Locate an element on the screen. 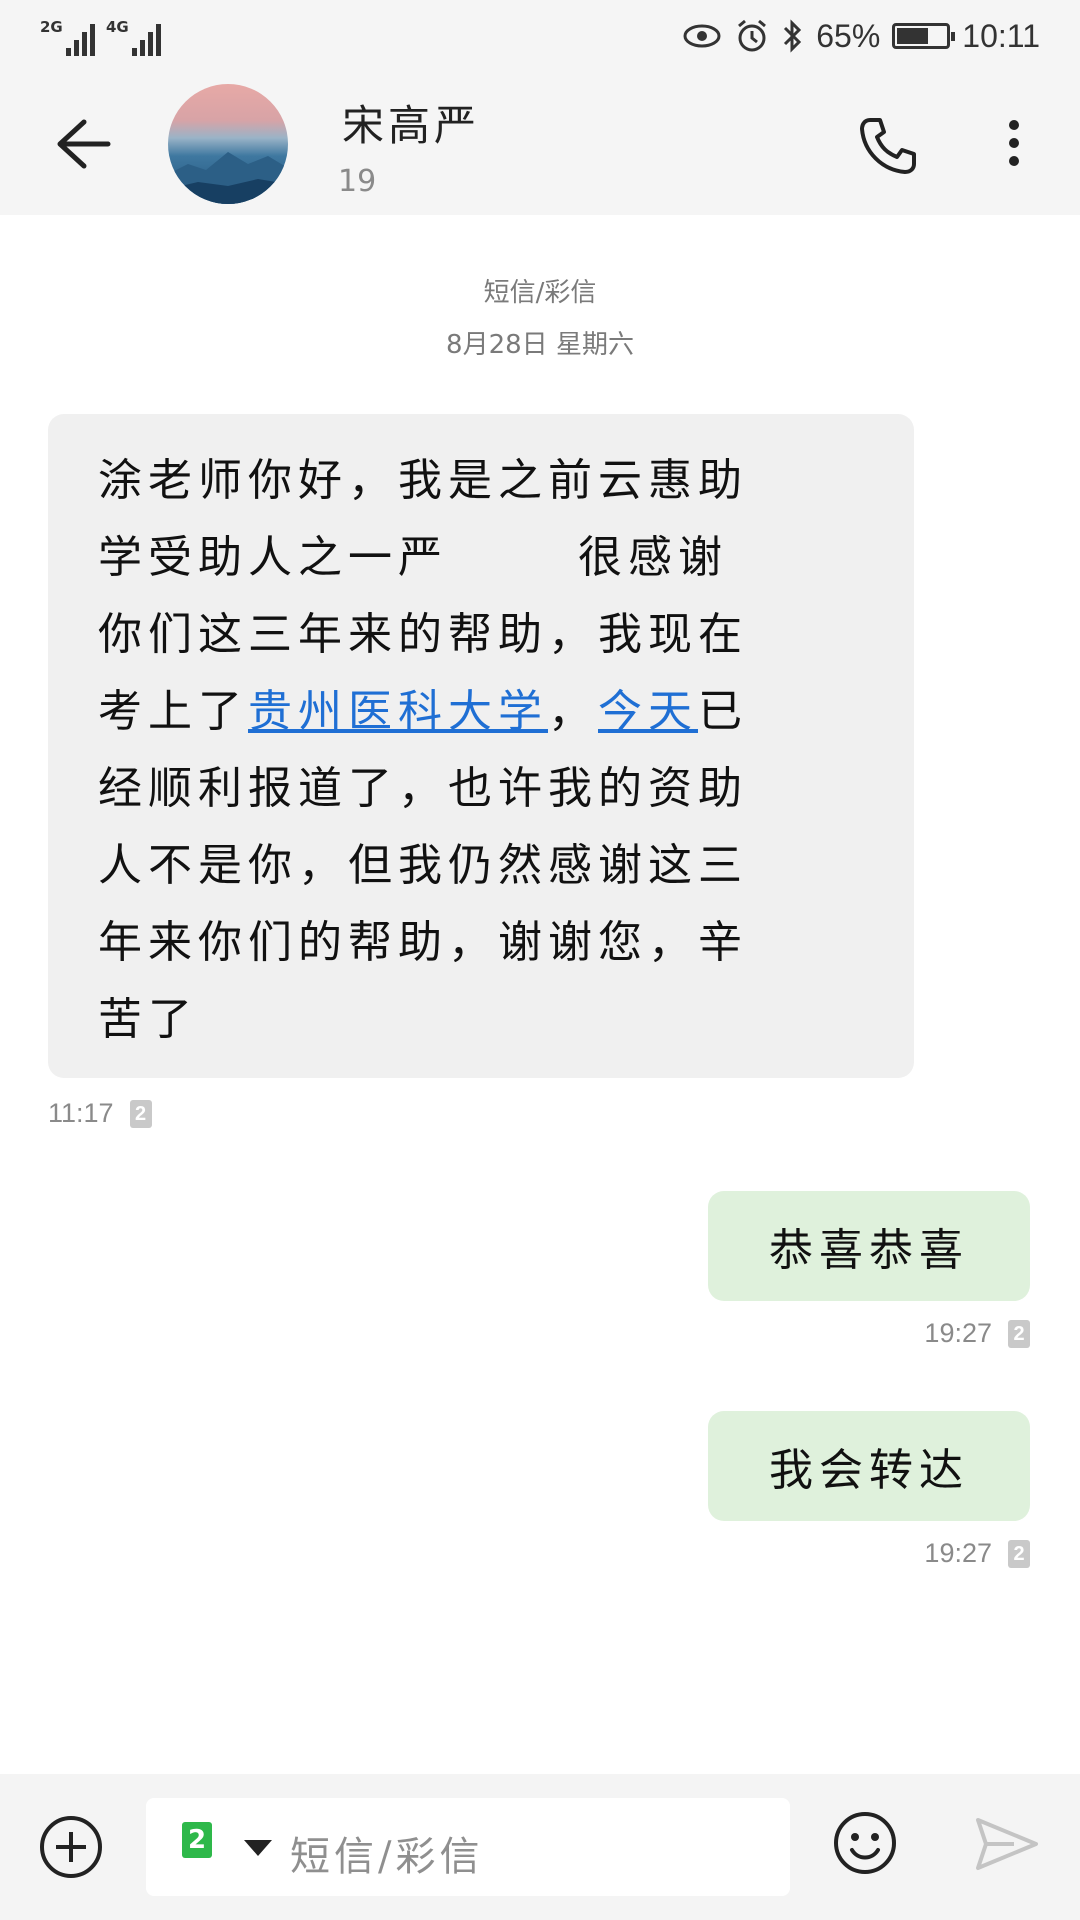 The image size is (1080, 1920). message-line: 苦了 is located at coordinates (148, 1019).